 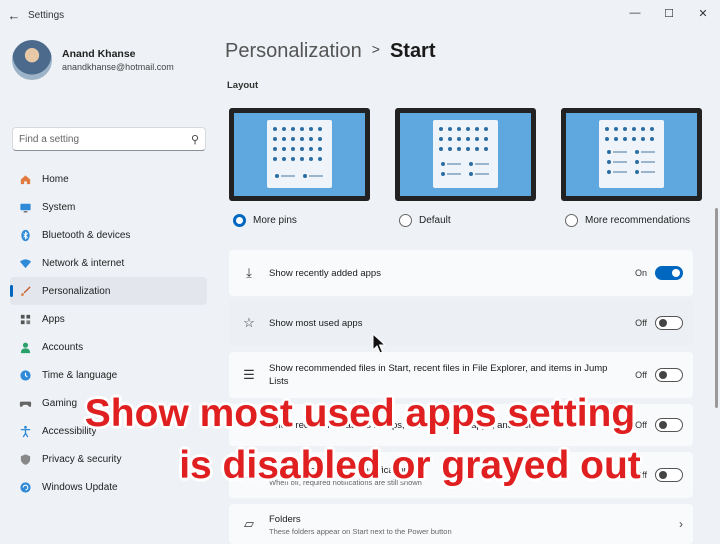 I want to click on sidebar-item-label: Home, so click(x=55, y=179).